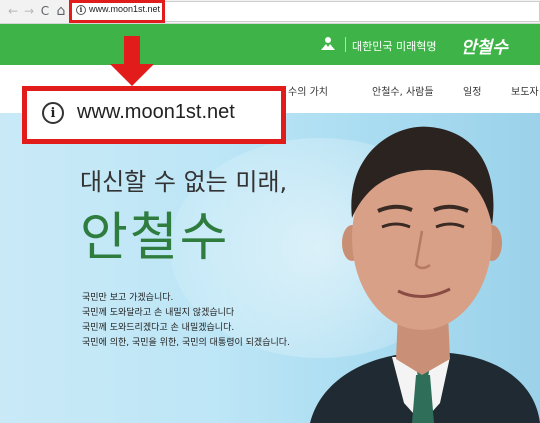 This screenshot has height=423, width=540. Describe the element at coordinates (345, 44) in the screenshot. I see `header-divider` at that location.